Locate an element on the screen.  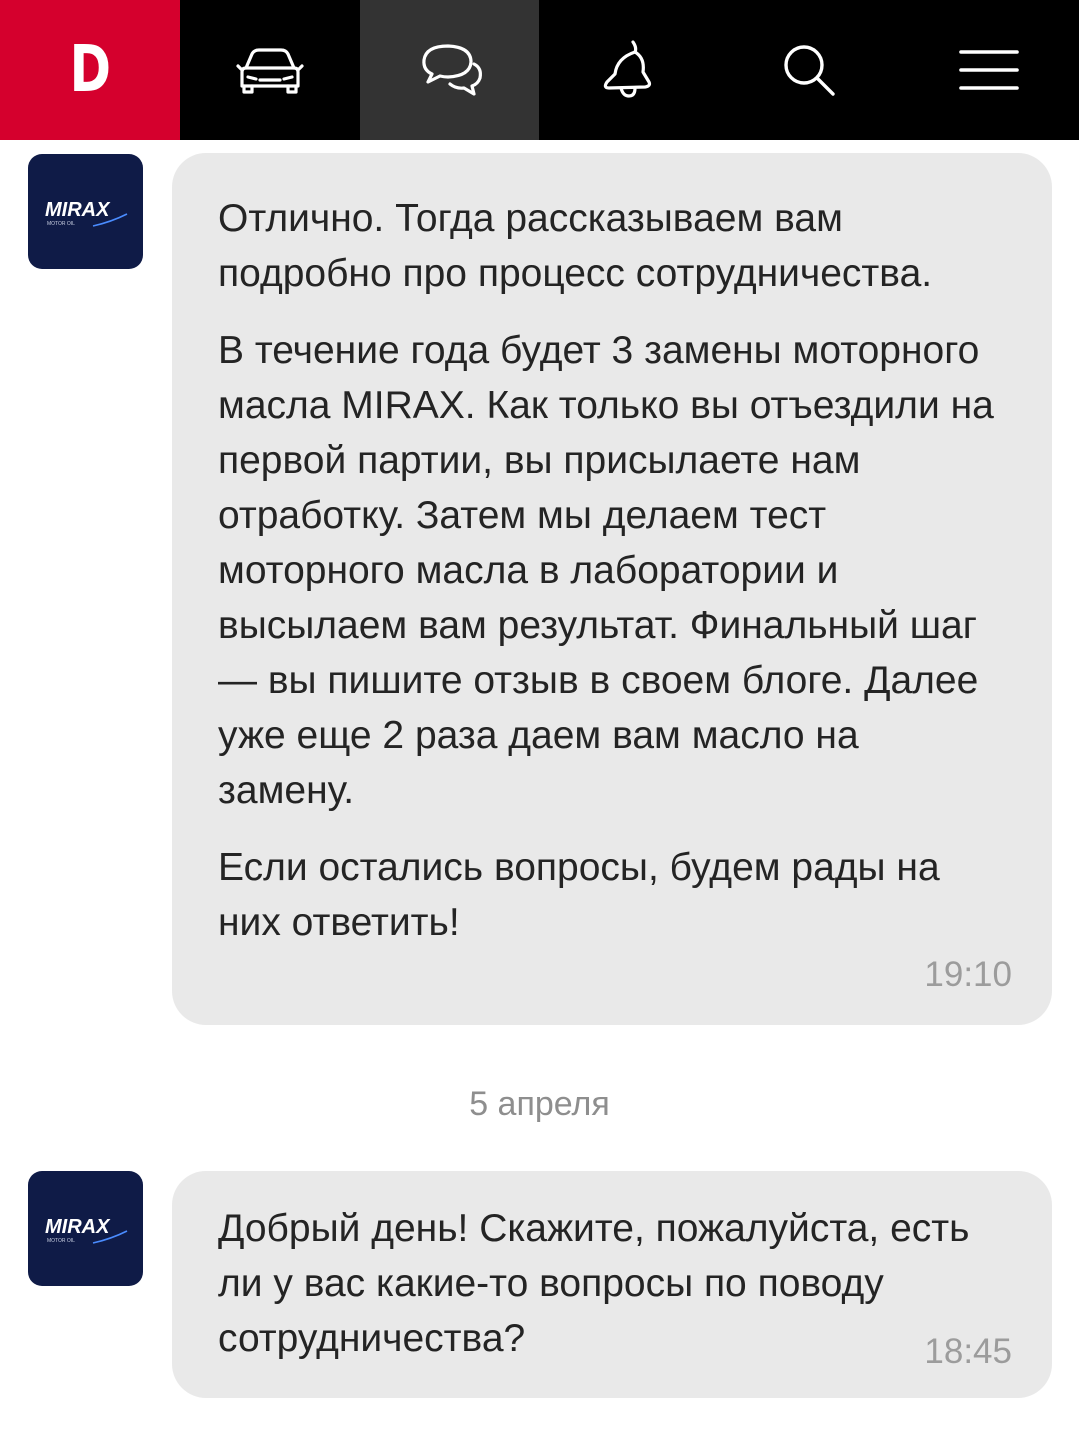
nav-garage-button is located at coordinates (270, 70).